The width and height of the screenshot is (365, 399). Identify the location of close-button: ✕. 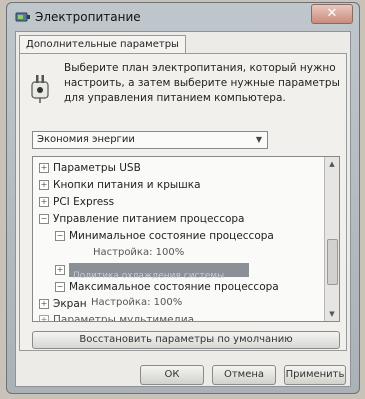
(332, 14).